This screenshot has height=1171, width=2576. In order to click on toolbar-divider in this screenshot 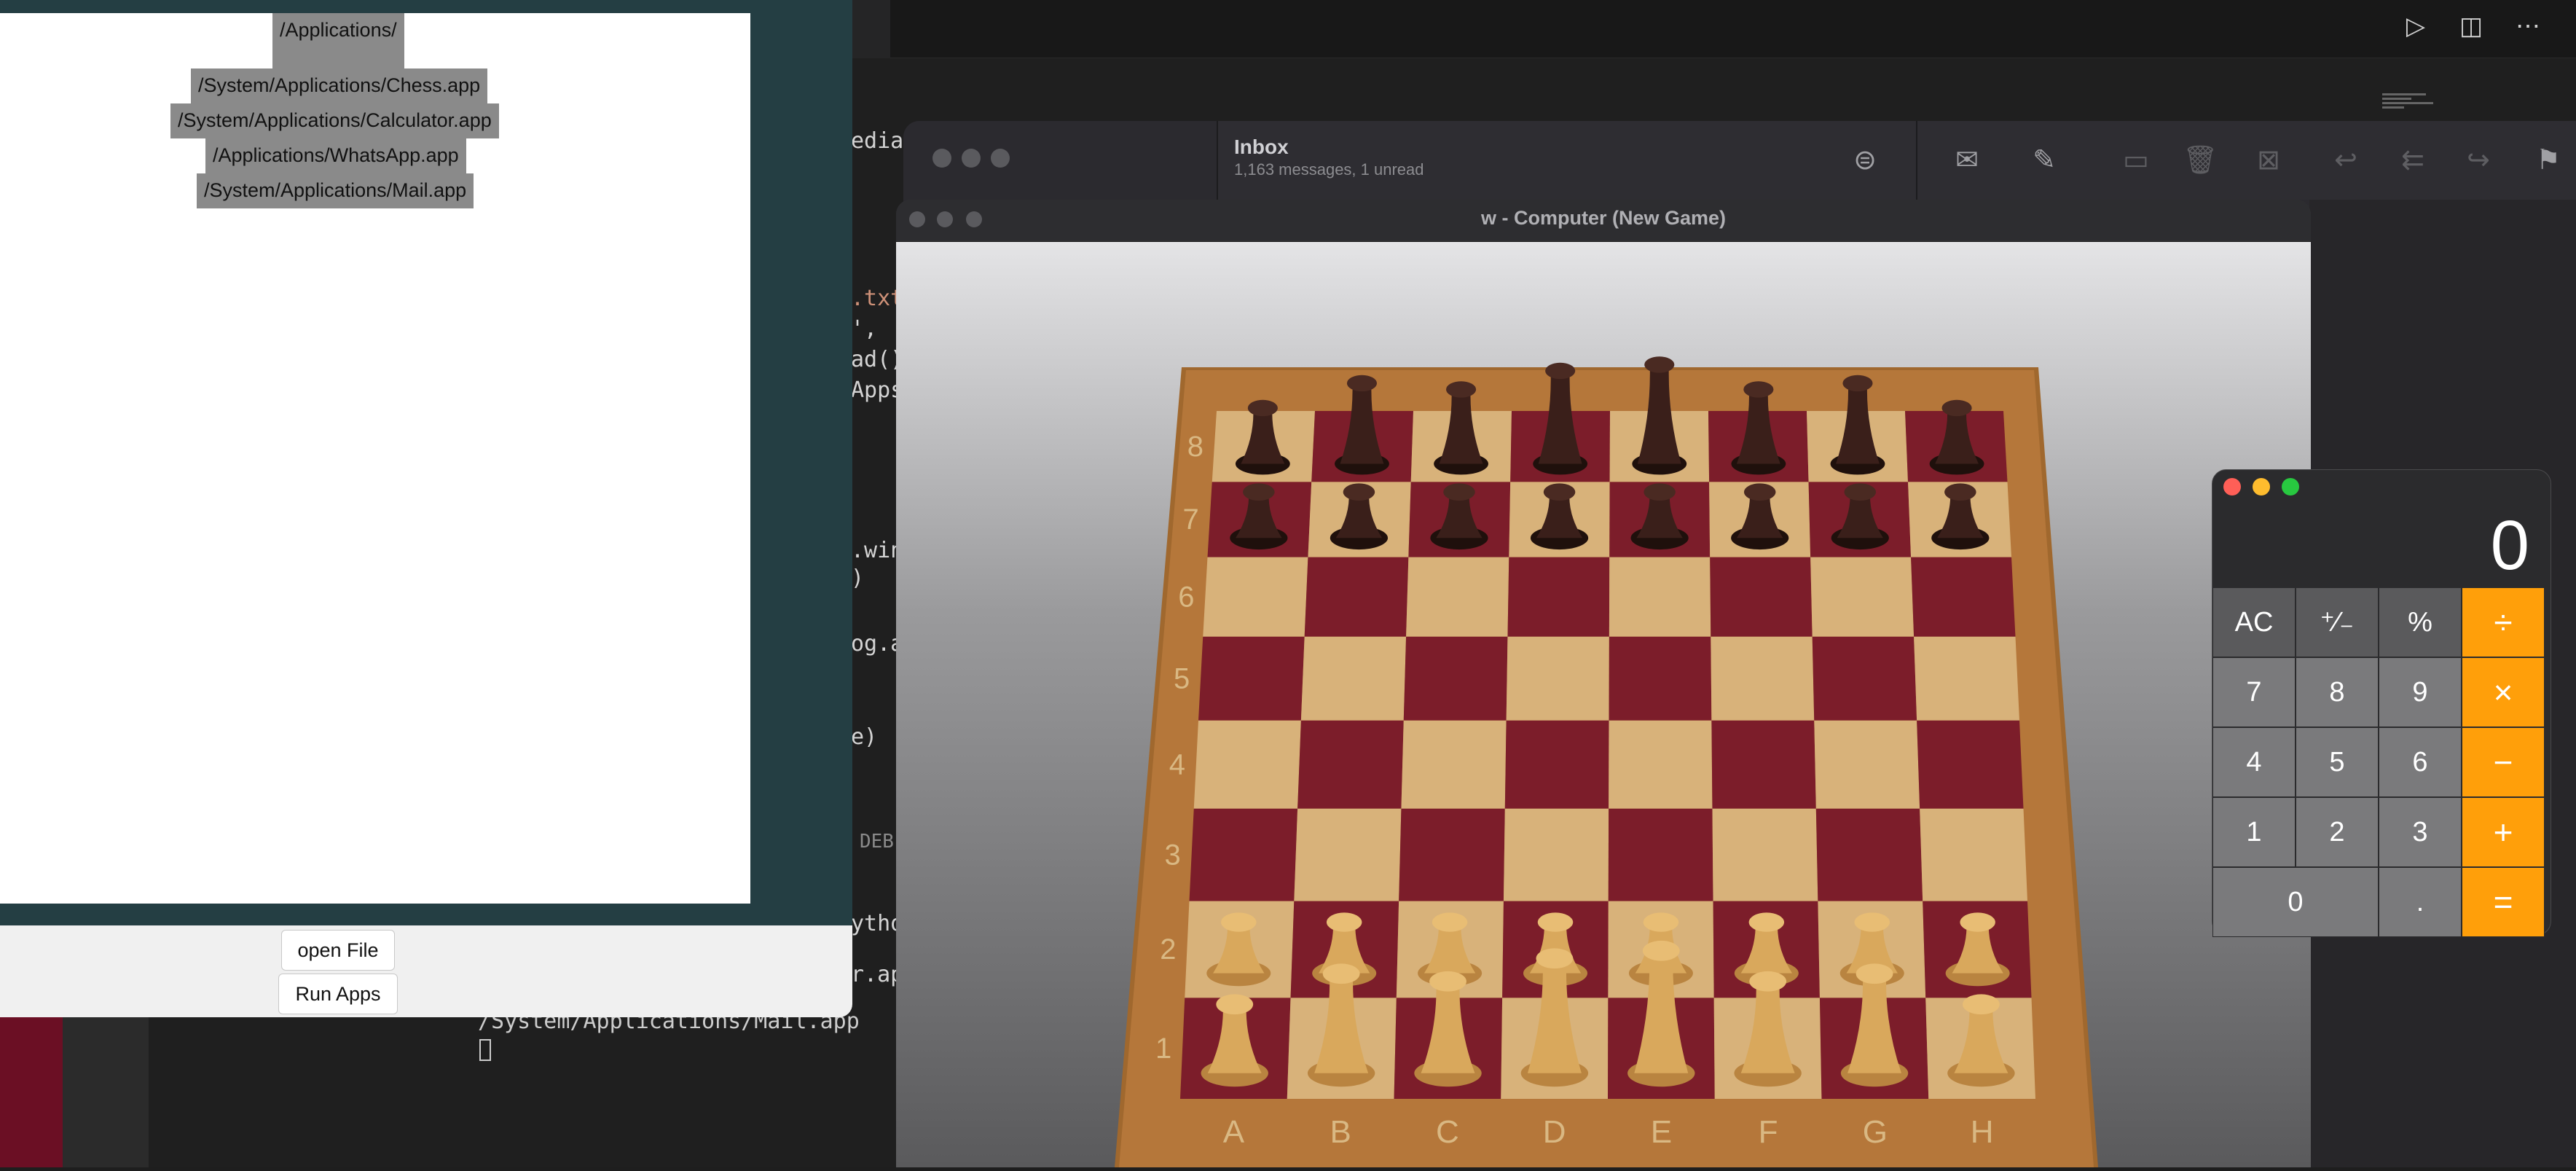, I will do `click(1916, 160)`.